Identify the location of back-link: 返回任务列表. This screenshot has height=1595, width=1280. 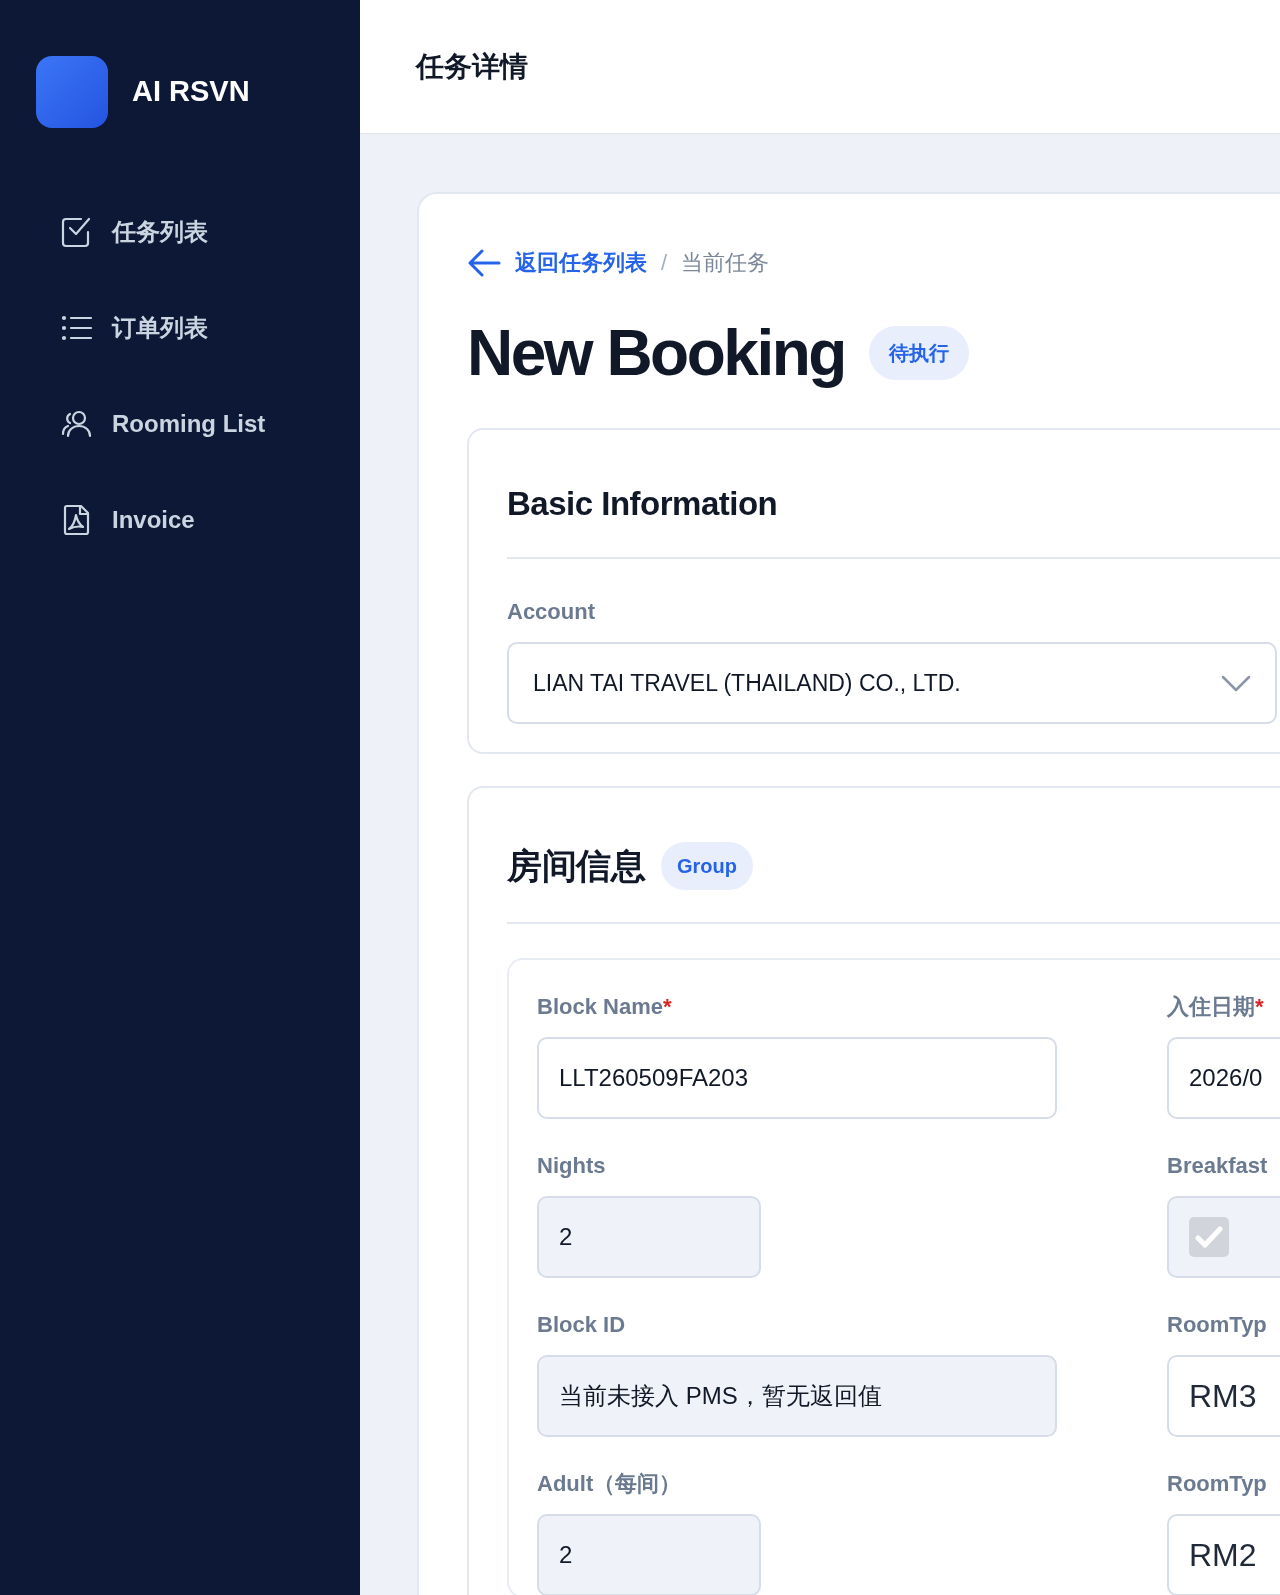
(557, 262).